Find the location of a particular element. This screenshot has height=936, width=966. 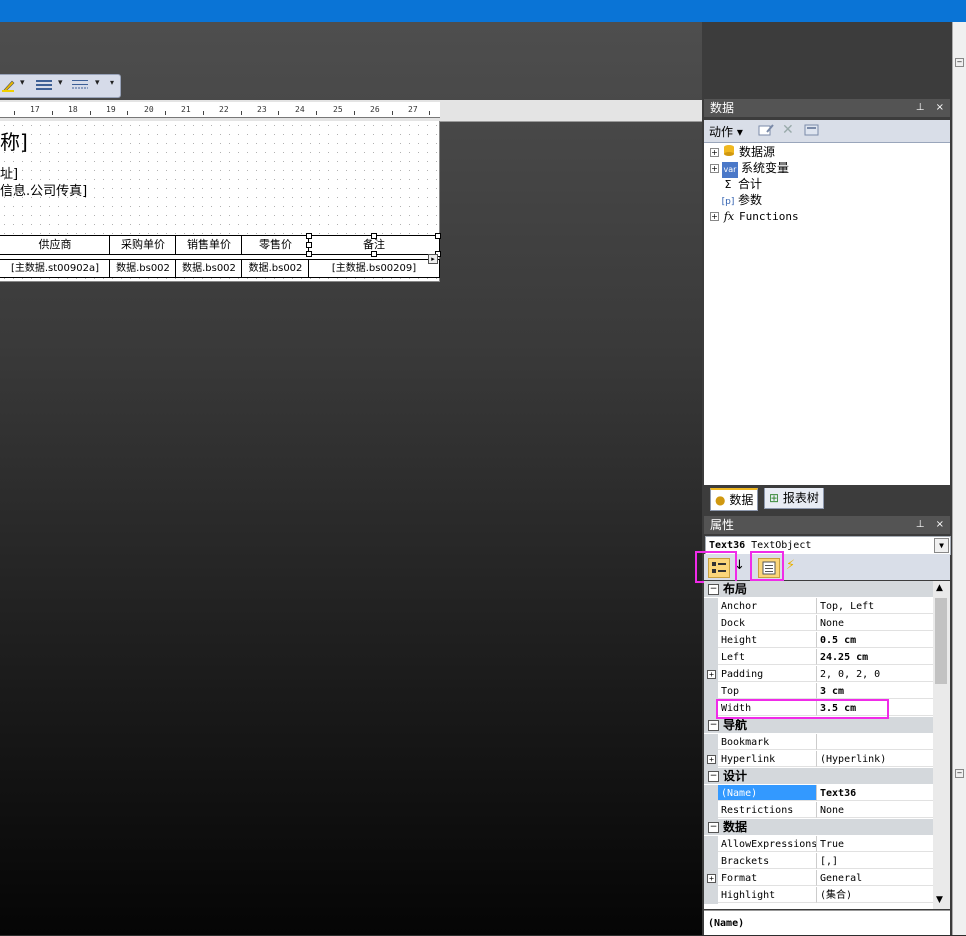

tree-item-datasources: + 数据源 is located at coordinates (742, 152).